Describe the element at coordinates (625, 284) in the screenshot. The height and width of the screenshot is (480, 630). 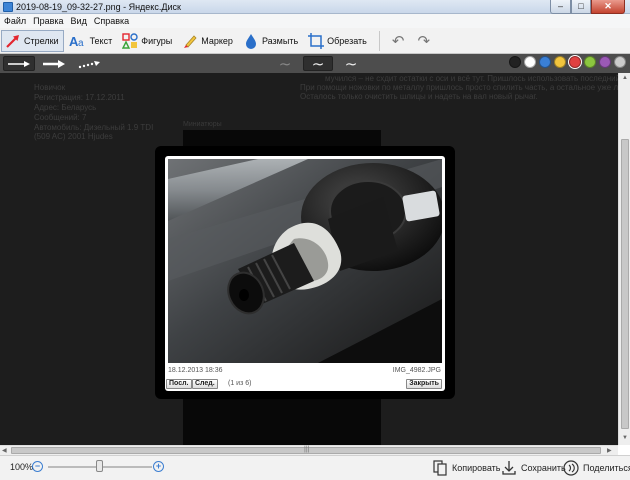
I see `vertical-scroll-thumb` at that location.